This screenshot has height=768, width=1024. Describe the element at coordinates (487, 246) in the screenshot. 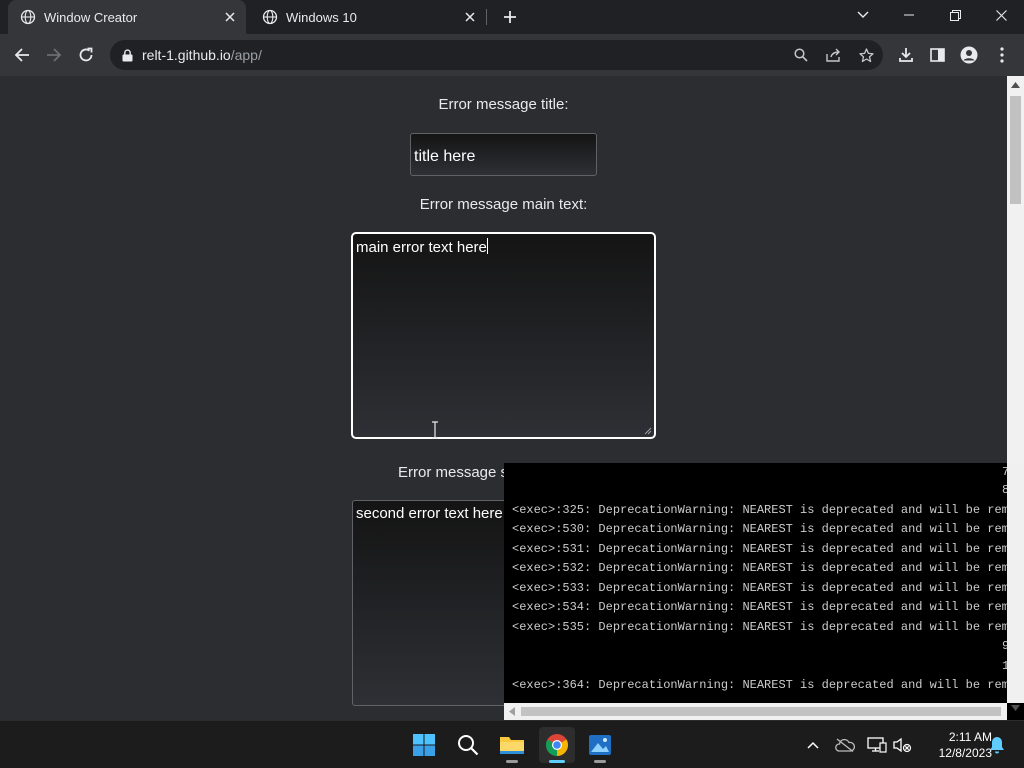

I see `text-caret` at that location.